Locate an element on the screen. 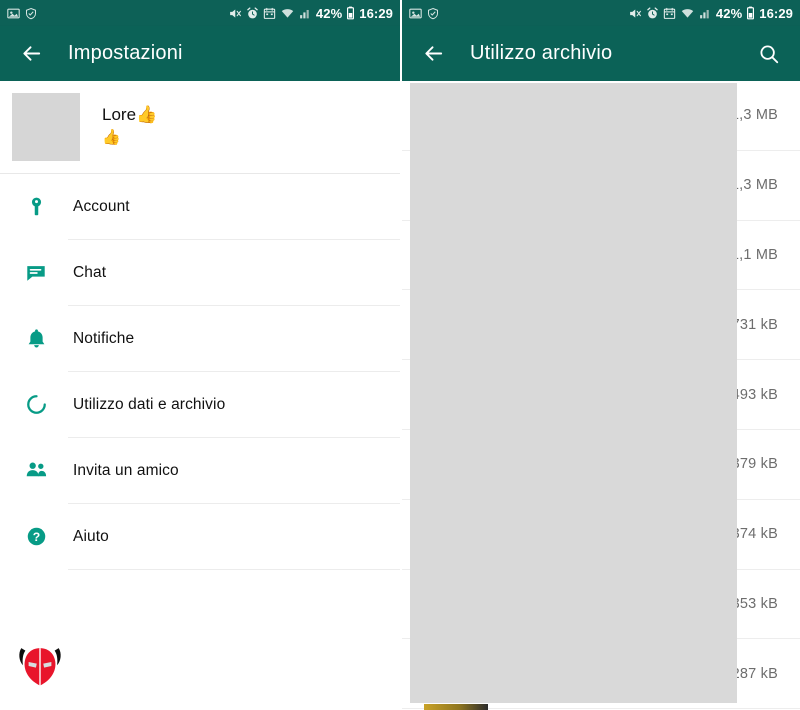  avatar is located at coordinates (46, 127).